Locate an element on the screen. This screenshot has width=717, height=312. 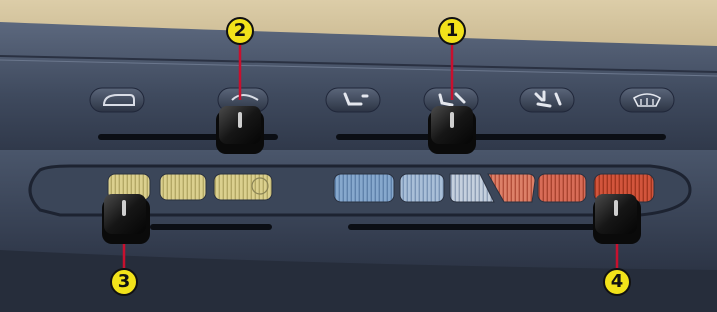
callout-4: 4 is located at coordinates (617, 282).